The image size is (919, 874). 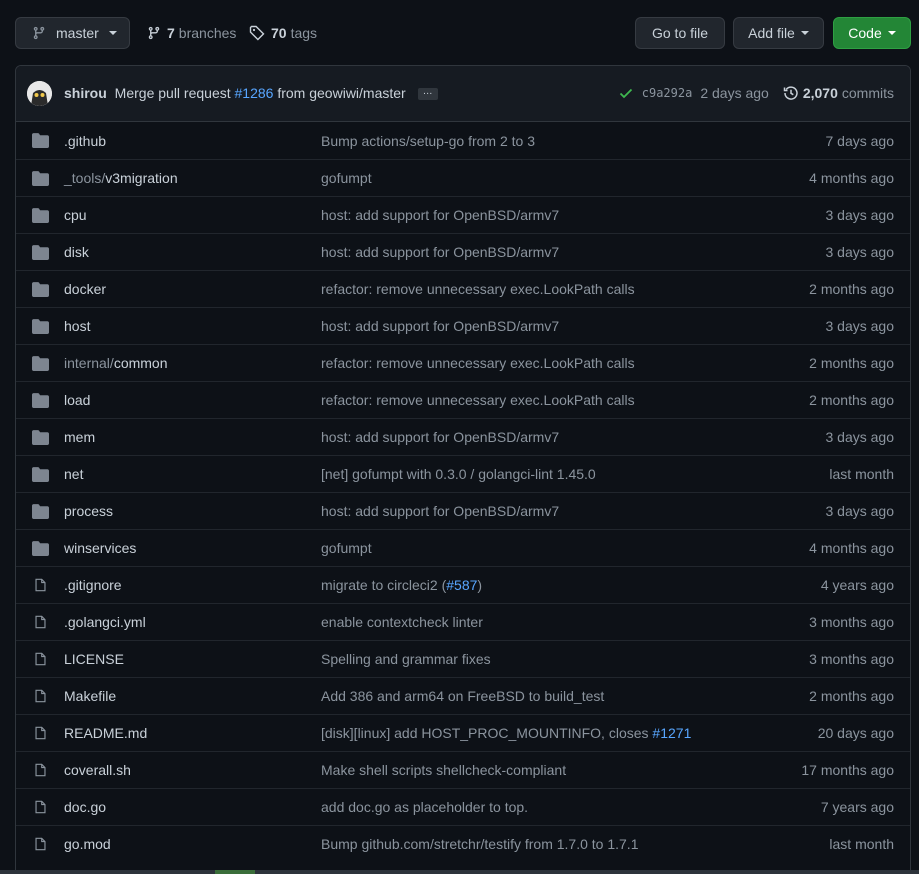 I want to click on horizontal-scrollbar, so click(x=459, y=872).